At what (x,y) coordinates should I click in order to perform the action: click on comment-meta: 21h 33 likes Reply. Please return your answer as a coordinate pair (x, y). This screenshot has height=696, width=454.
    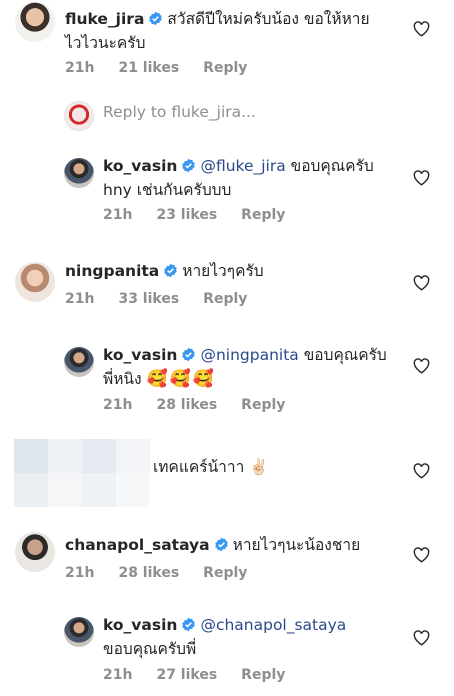
    Looking at the image, I should click on (168, 299).